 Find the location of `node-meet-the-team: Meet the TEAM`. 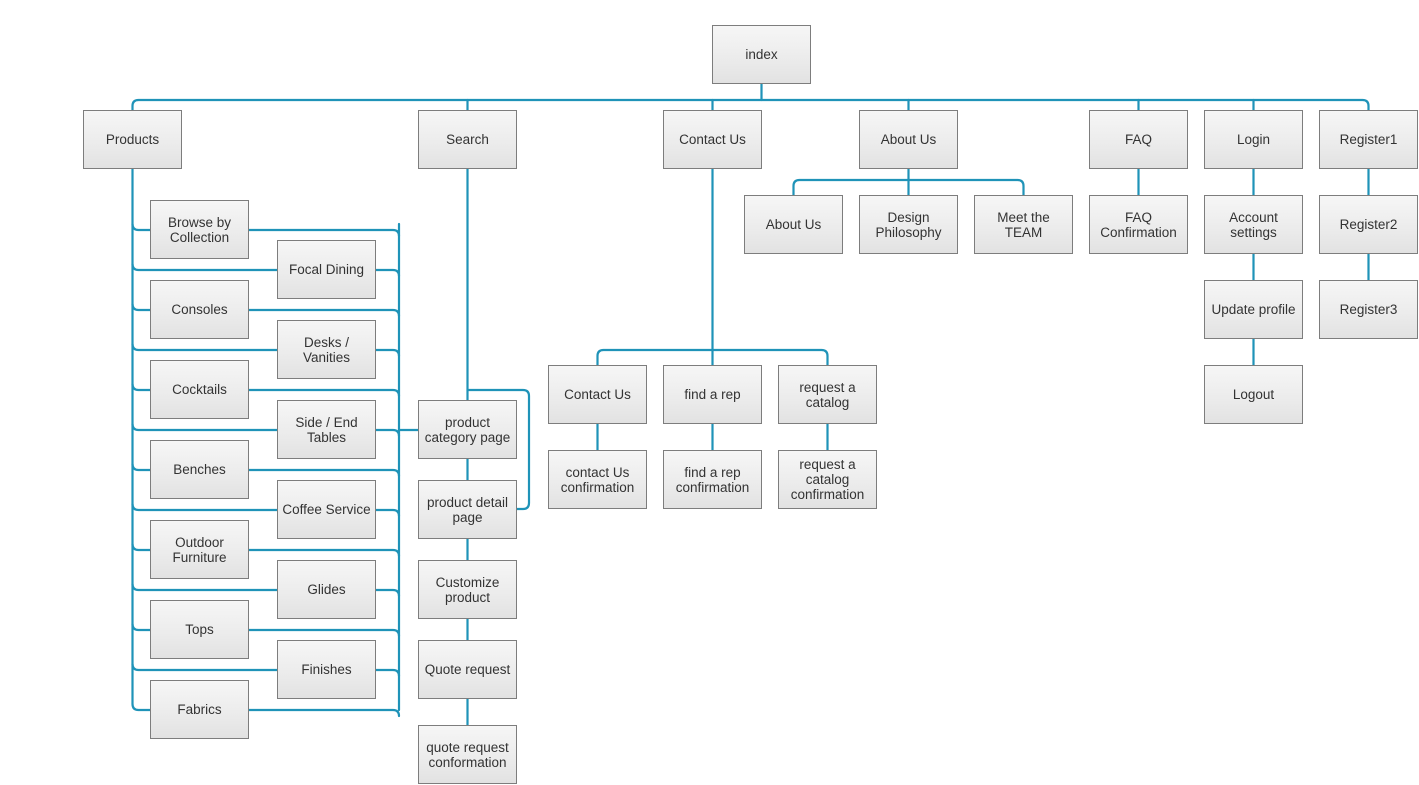

node-meet-the-team: Meet the TEAM is located at coordinates (1023, 224).